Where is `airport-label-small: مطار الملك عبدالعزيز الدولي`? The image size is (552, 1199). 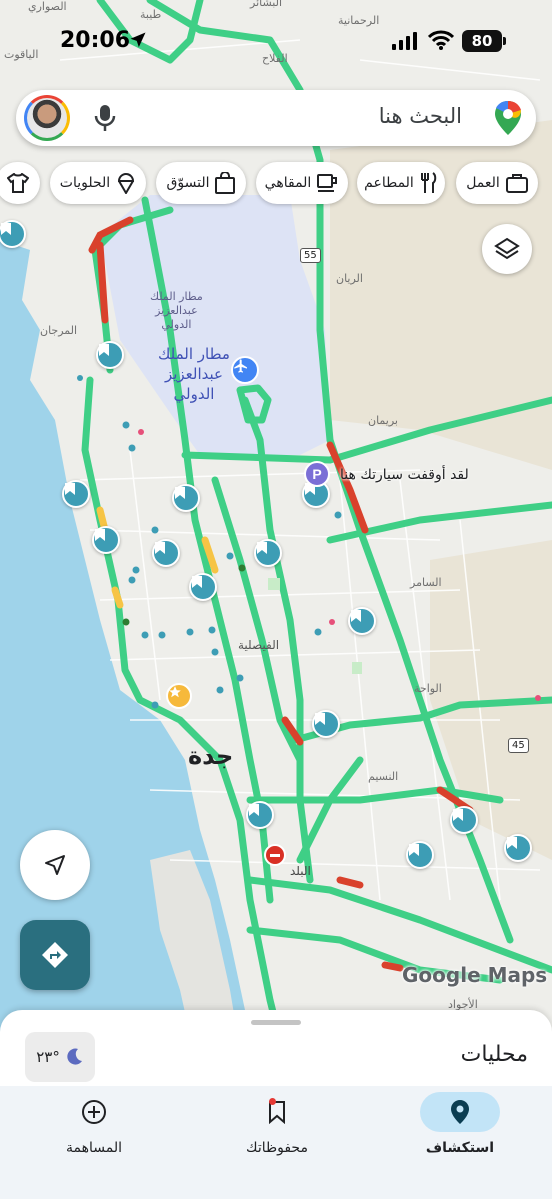 airport-label-small: مطار الملك عبدالعزيز الدولي is located at coordinates (176, 311).